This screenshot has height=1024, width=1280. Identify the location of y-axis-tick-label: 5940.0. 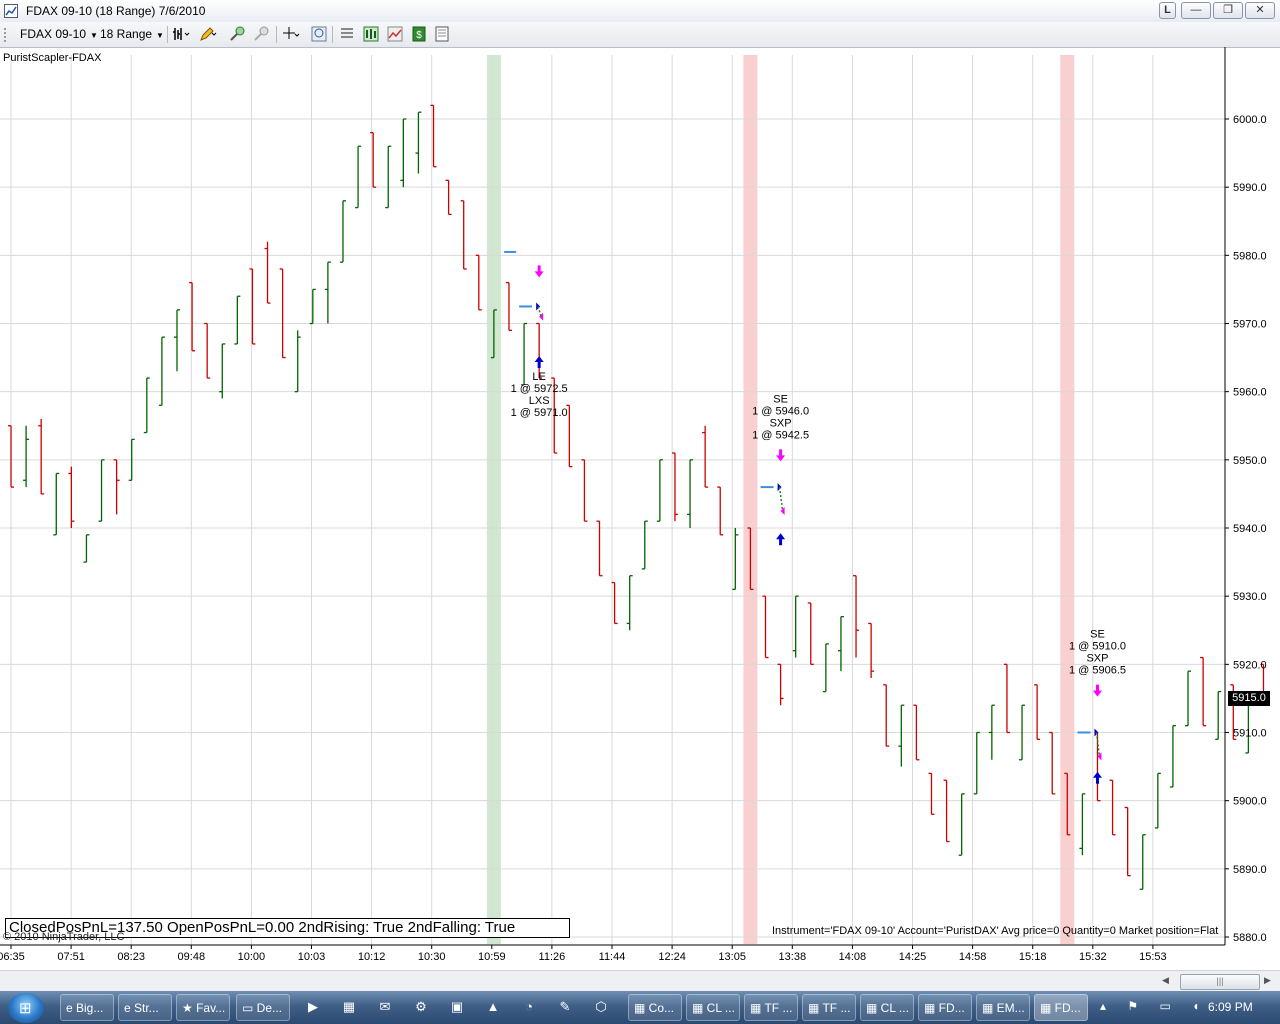
(1250, 529).